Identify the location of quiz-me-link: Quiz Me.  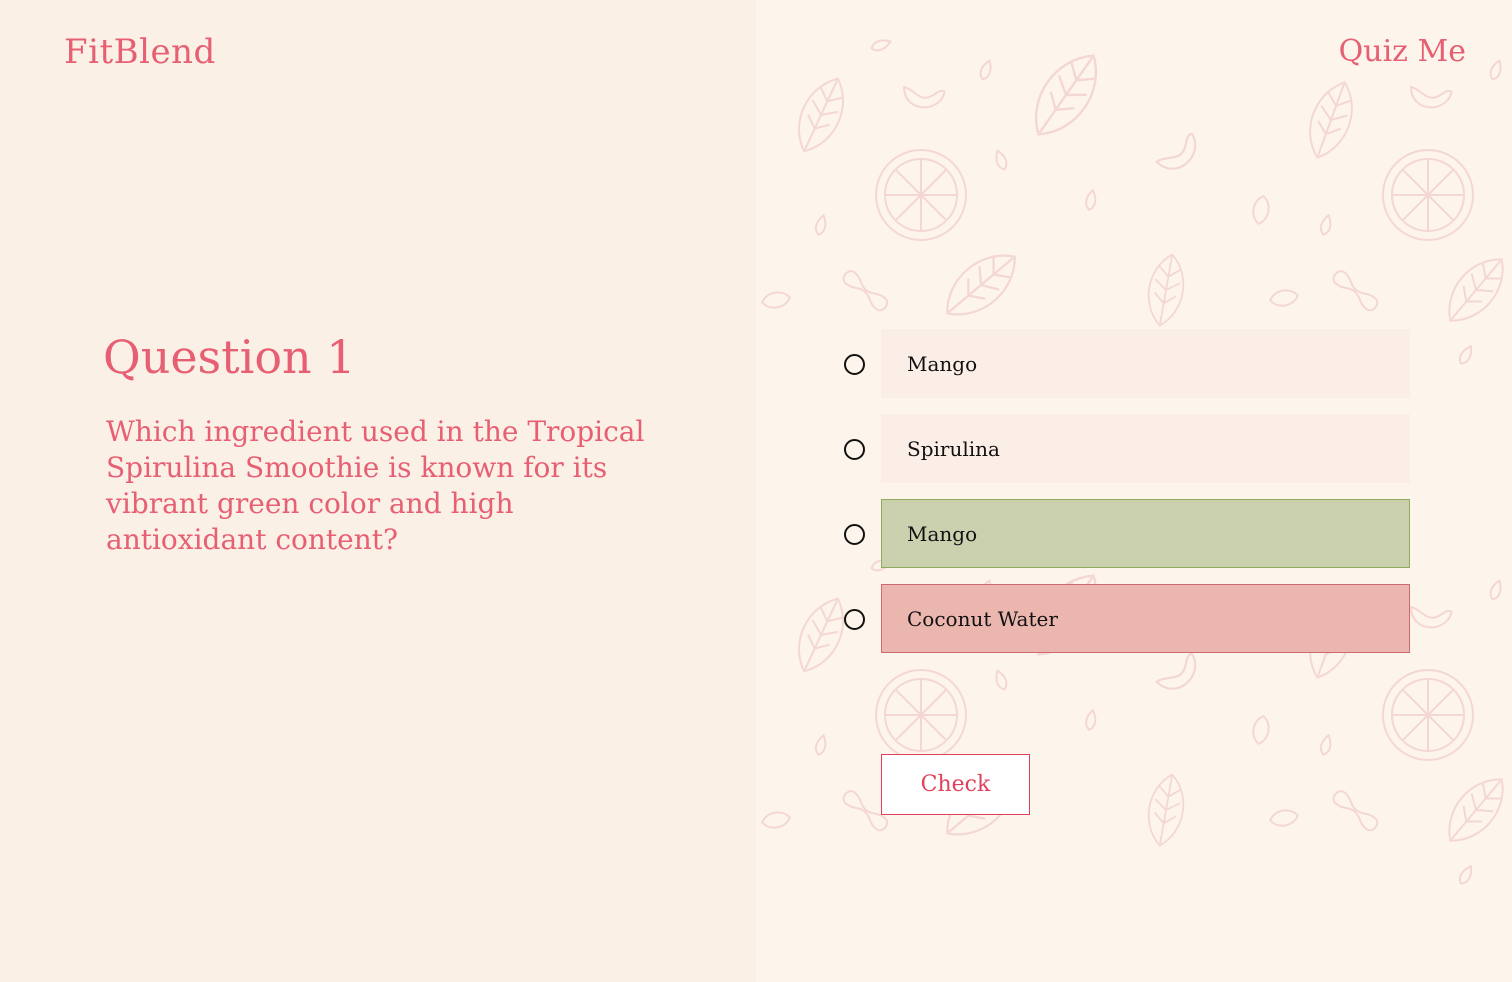
(1402, 51).